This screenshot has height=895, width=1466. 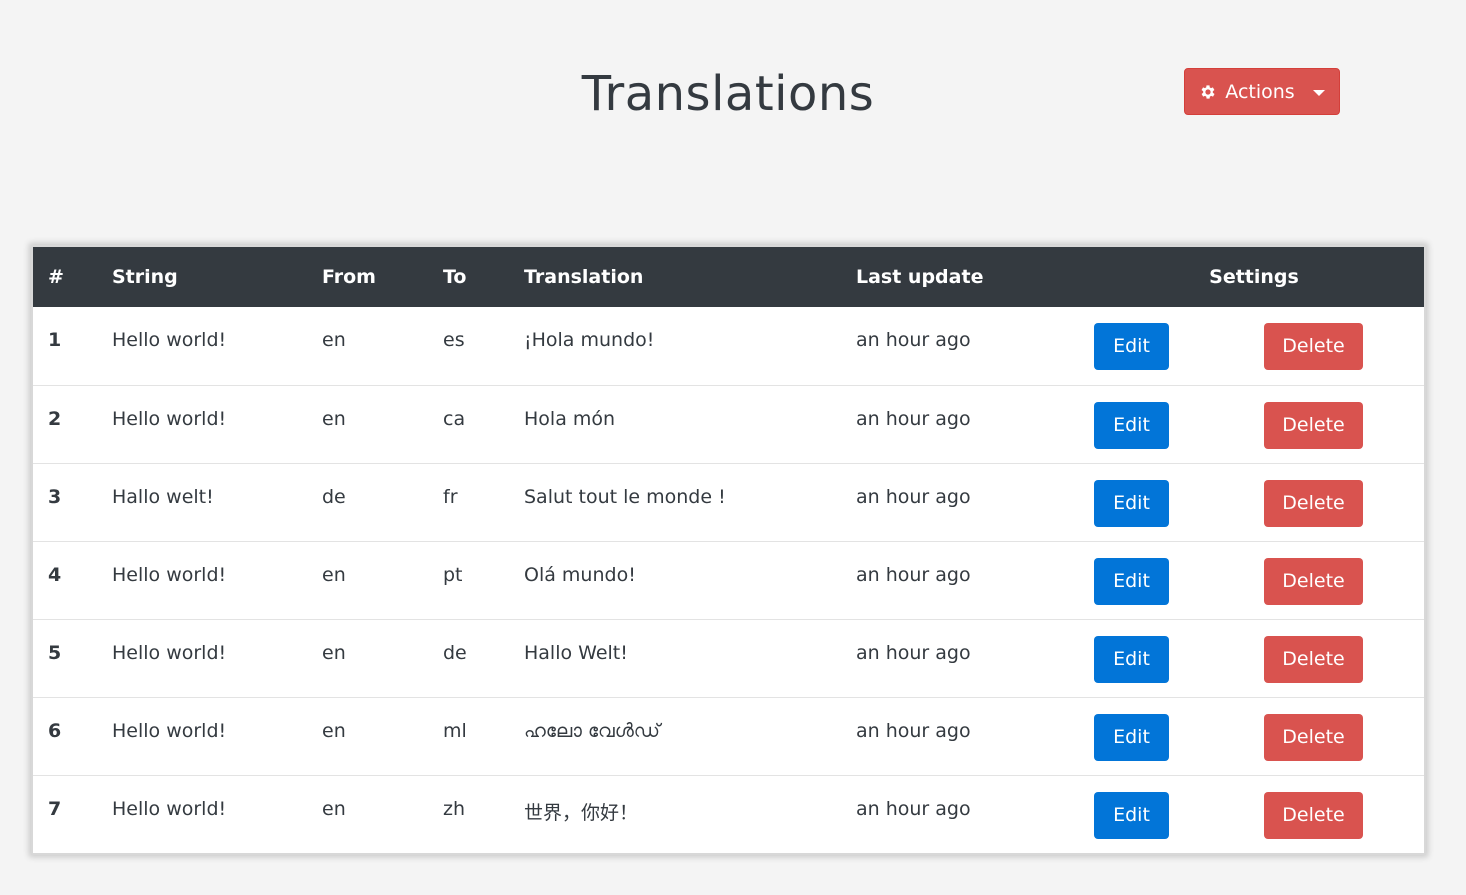 I want to click on row-string: Hallo welt!, so click(x=163, y=496).